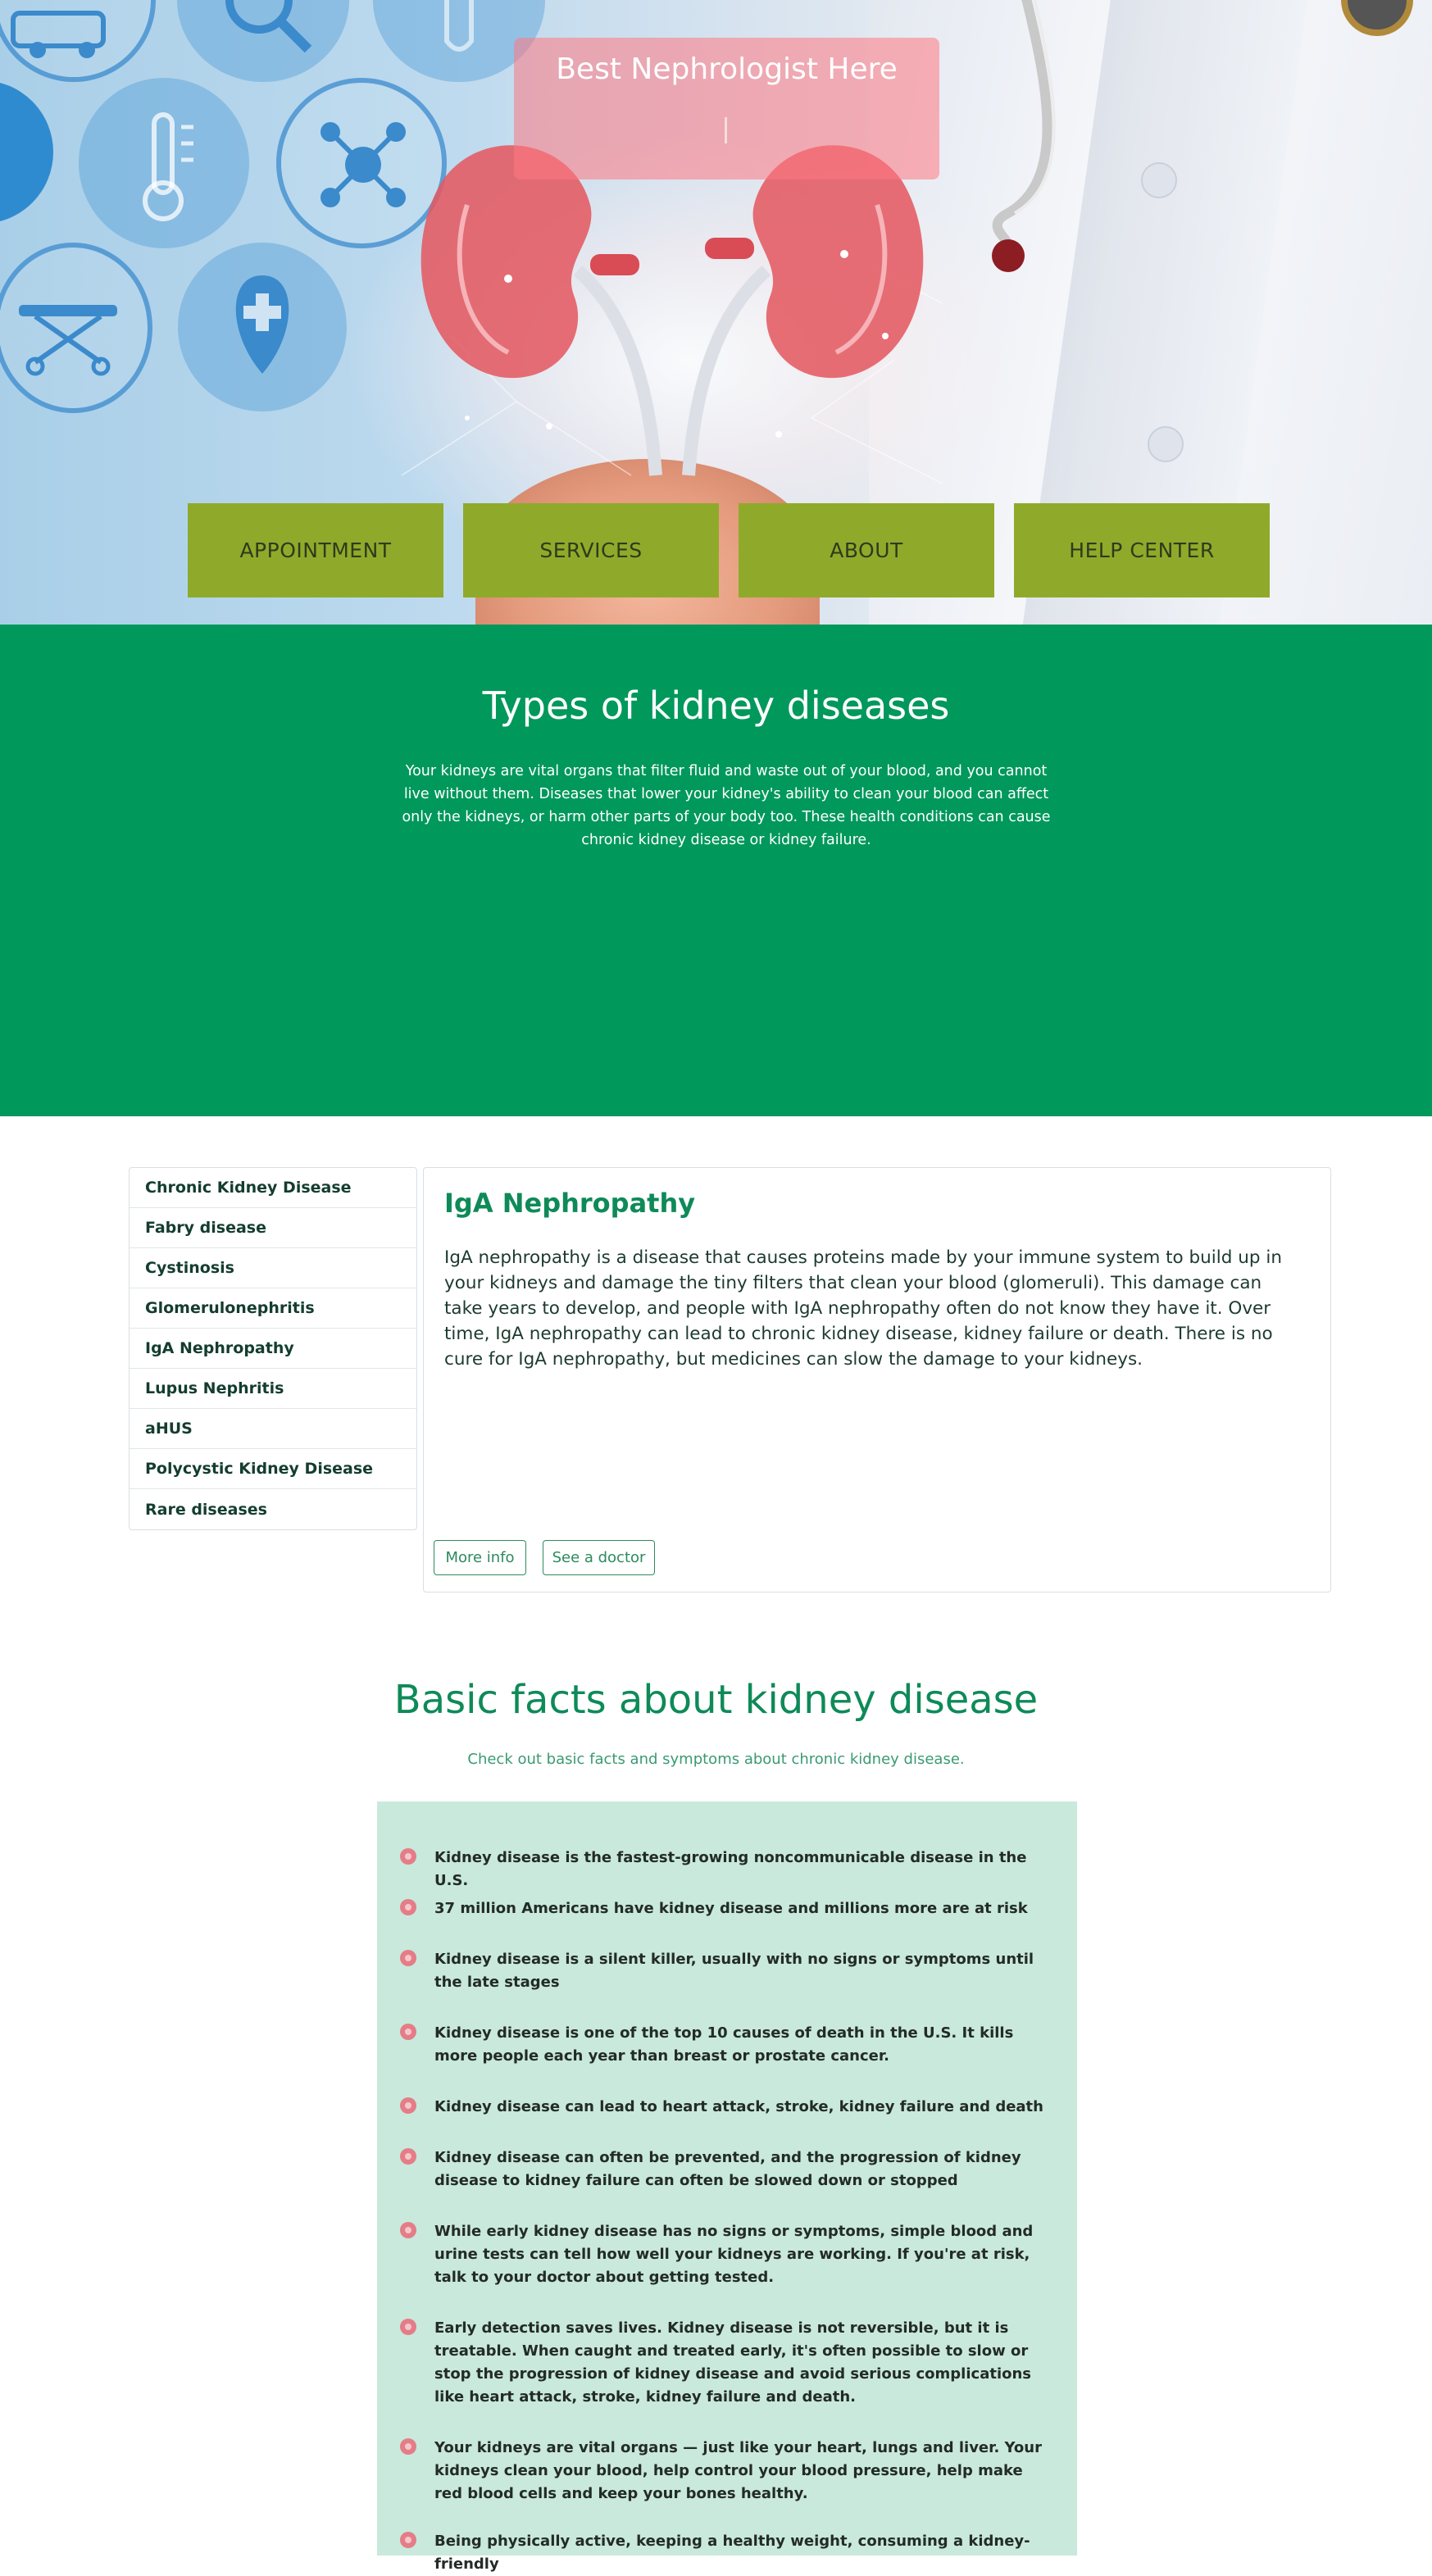  What do you see at coordinates (273, 1188) in the screenshot?
I see `tab-chronic-kidney-disease: Chronic Kidney Disease` at bounding box center [273, 1188].